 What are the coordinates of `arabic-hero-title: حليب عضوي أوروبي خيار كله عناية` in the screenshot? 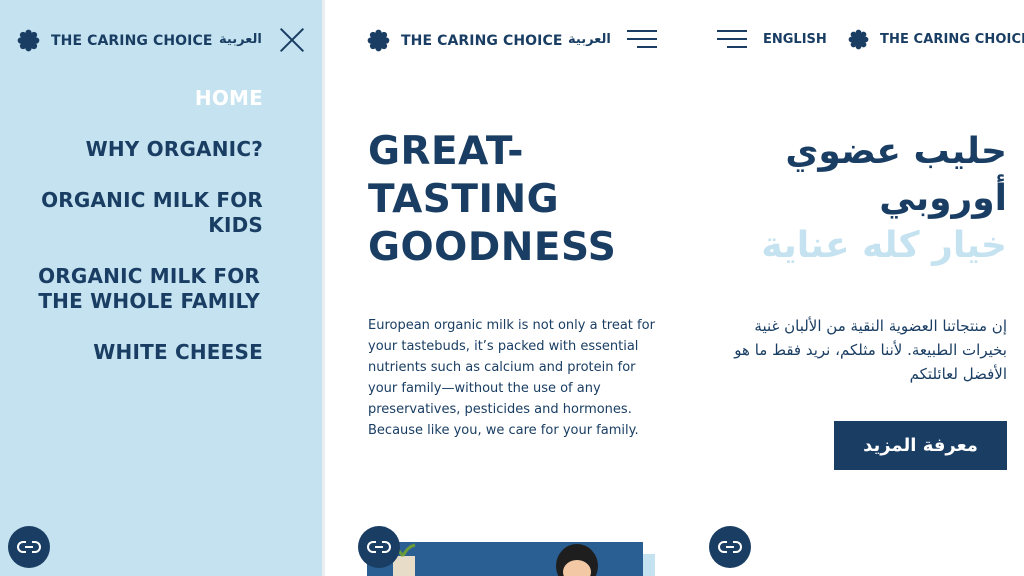 It's located at (884, 198).